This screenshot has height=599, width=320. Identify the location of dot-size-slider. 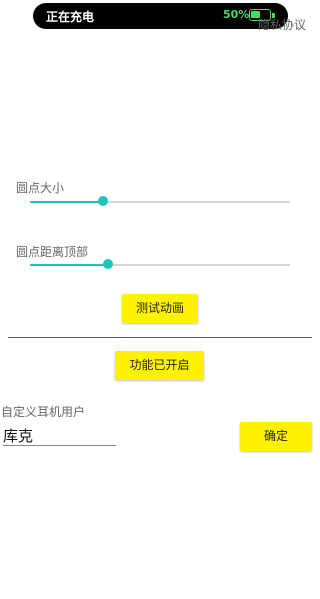
(160, 202).